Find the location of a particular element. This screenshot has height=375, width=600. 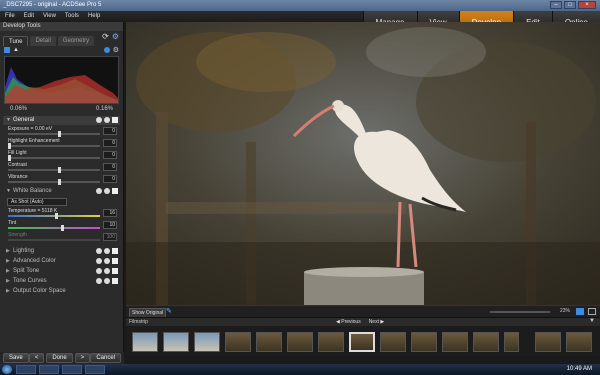

lighting-section: ▶ Lighting is located at coordinates (61, 251).